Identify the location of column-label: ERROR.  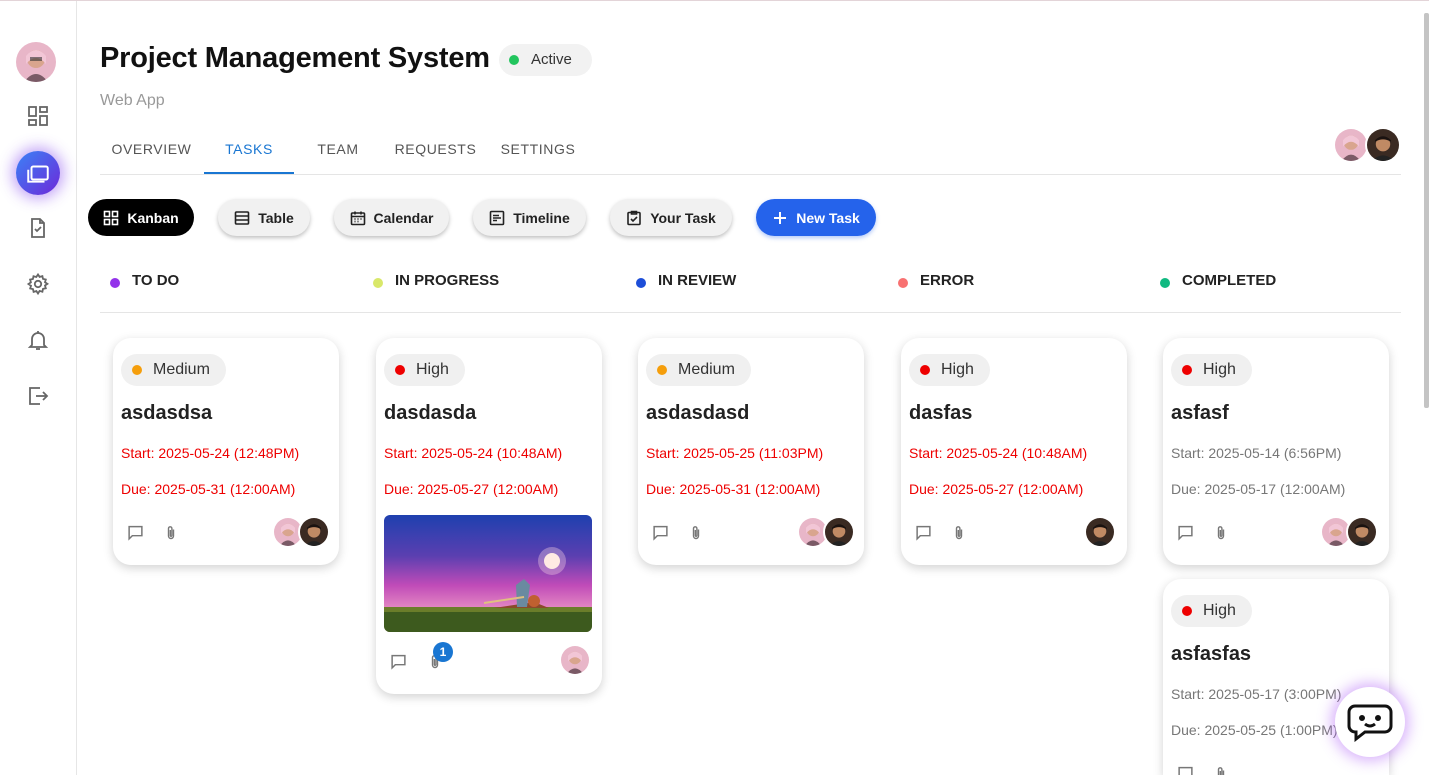
(947, 280).